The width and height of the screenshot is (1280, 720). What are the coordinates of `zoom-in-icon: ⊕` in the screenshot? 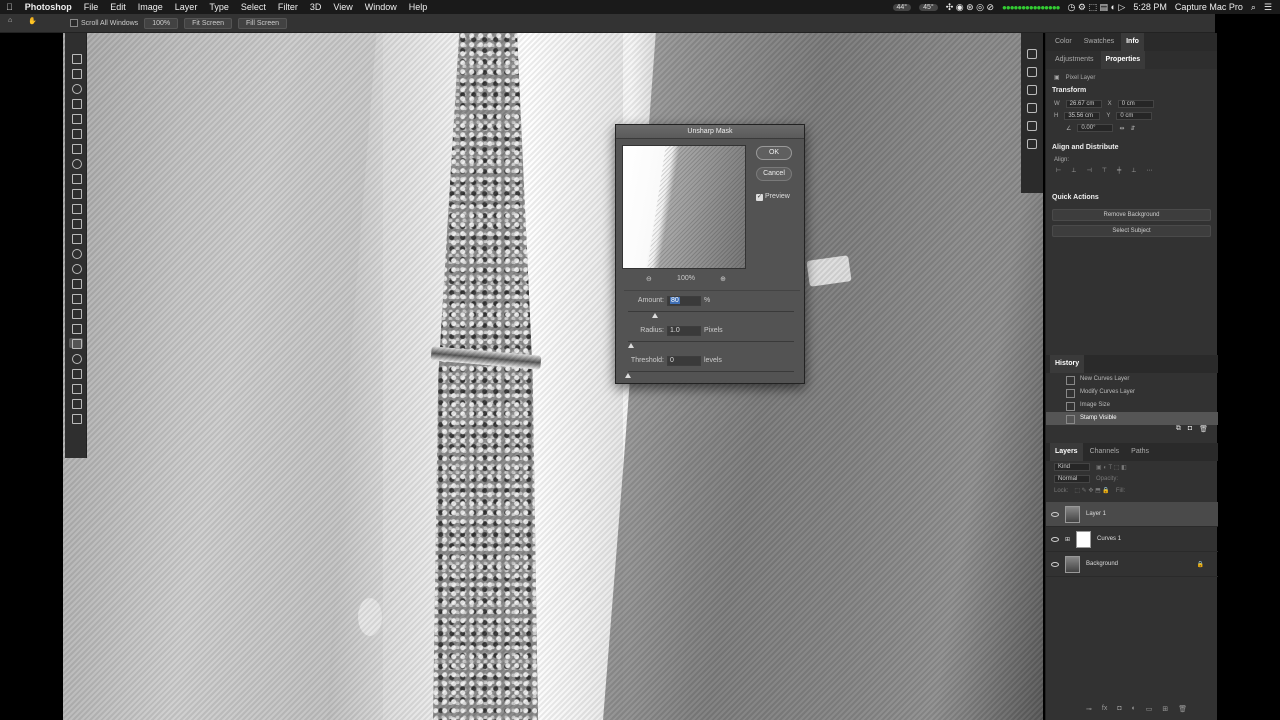 It's located at (723, 279).